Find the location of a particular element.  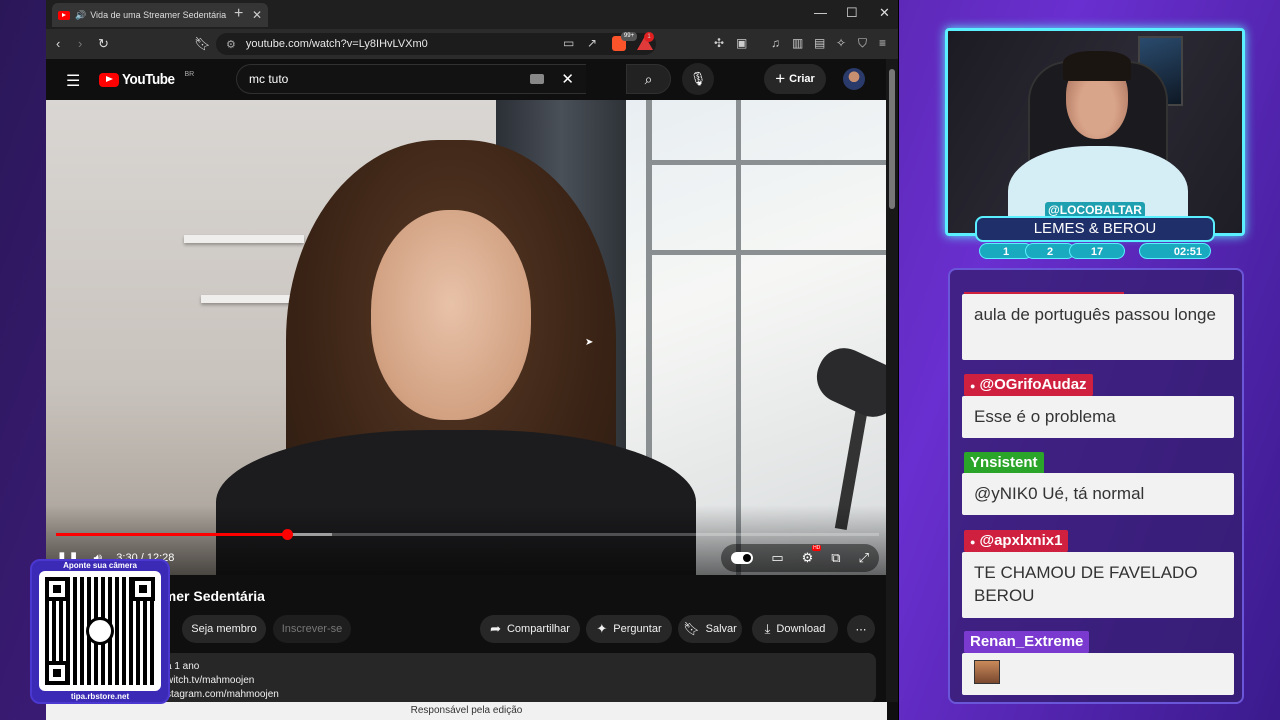

streamer-nameplate: @LOCOBALTAR LEMES & BEROU 1 2 17 02:51 is located at coordinates (1095, 231).